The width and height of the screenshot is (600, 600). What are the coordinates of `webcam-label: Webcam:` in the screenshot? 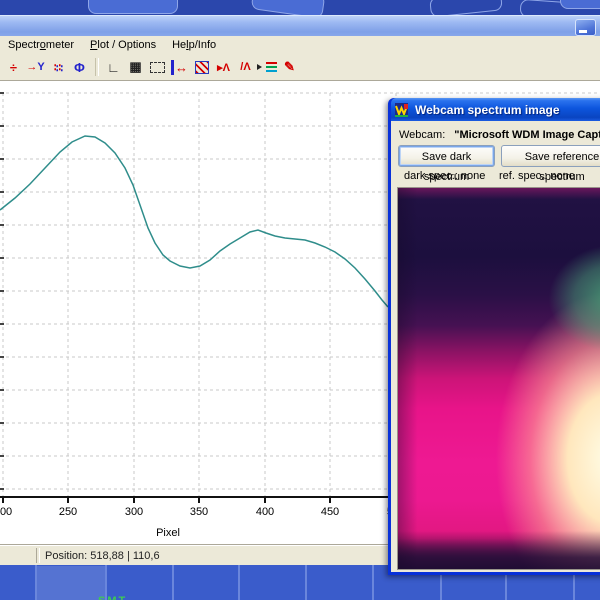 It's located at (422, 135).